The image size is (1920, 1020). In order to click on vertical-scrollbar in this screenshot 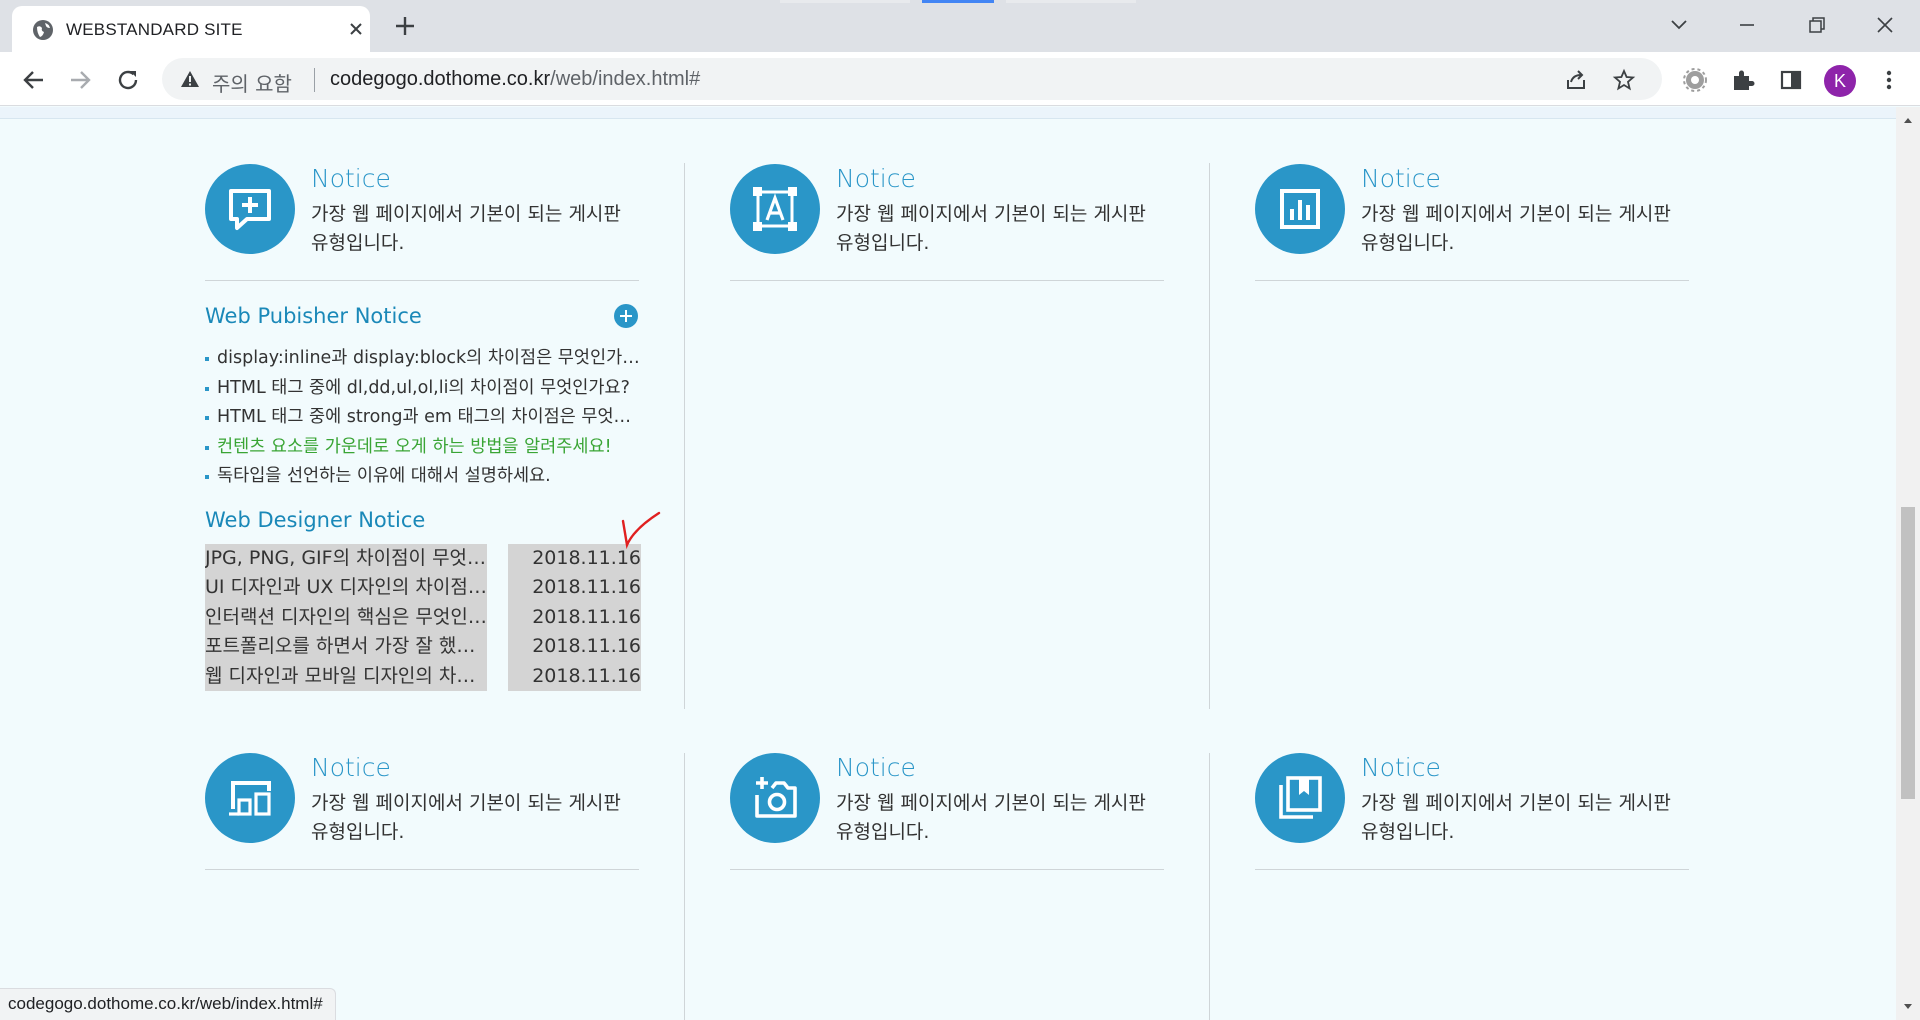, I will do `click(1908, 563)`.